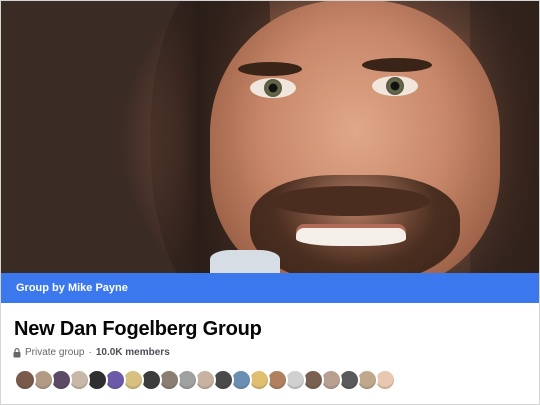  Describe the element at coordinates (397, 65) in the screenshot. I see `cover-brow-right` at that location.